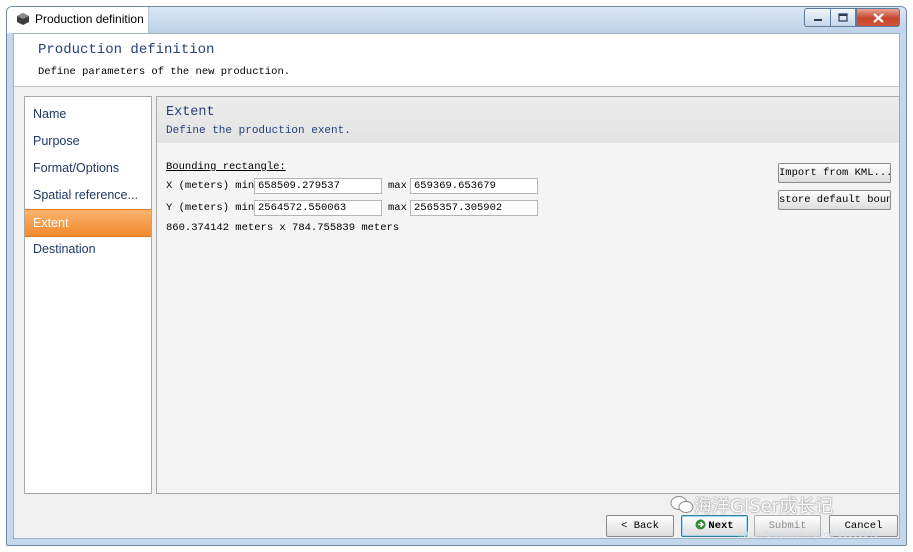 Image resolution: width=913 pixels, height=552 pixels. I want to click on bounding-rectangle-label: Bounding rectangle:, so click(226, 167).